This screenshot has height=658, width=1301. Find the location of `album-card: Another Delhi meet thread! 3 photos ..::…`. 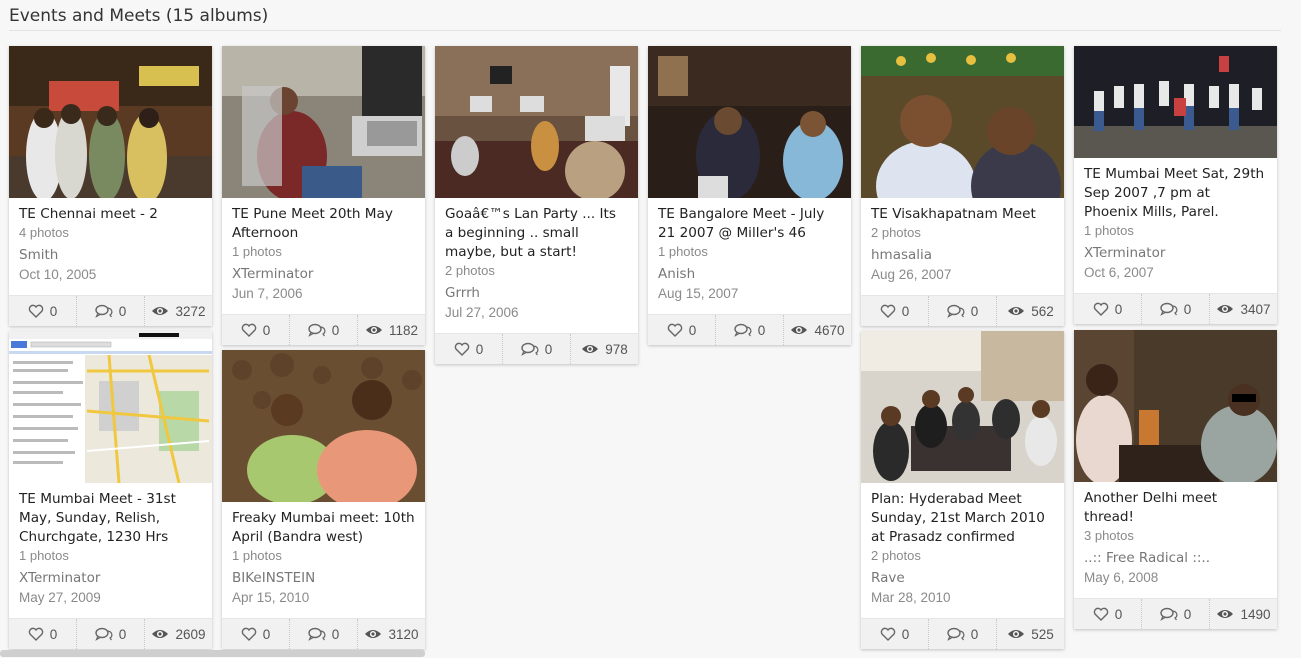

album-card: Another Delhi meet thread! 3 photos ..::… is located at coordinates (1175, 479).